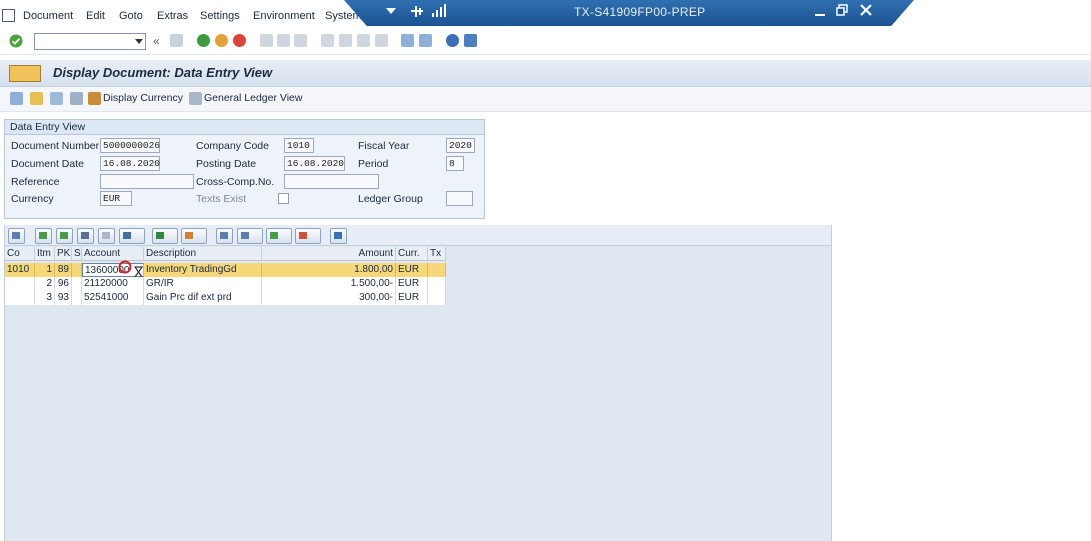 This screenshot has height=541, width=1091. Describe the element at coordinates (16, 41) in the screenshot. I see `enter-check-icon` at that location.